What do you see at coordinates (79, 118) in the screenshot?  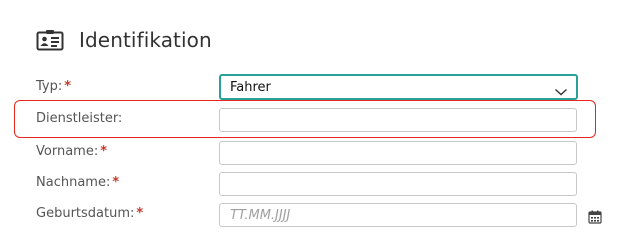 I see `field-label-dienstleister: Dienstleister:` at bounding box center [79, 118].